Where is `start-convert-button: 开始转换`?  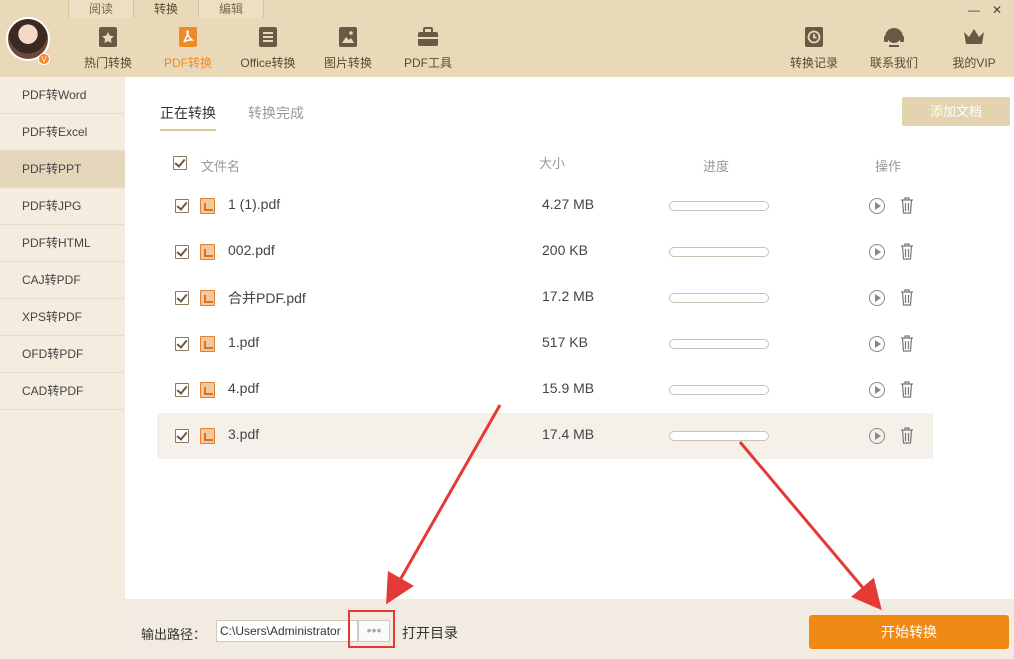 start-convert-button: 开始转换 is located at coordinates (909, 632).